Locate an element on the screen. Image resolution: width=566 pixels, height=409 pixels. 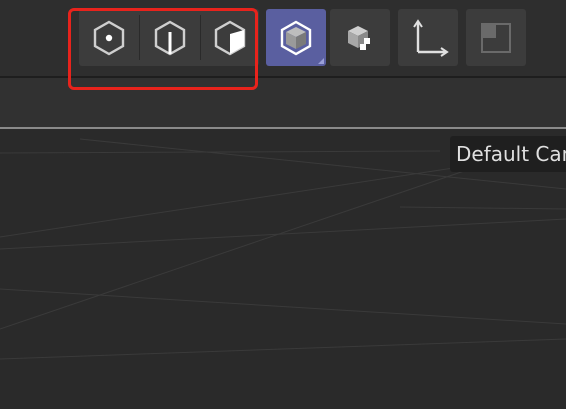
square-workplane-icon is located at coordinates (496, 37).